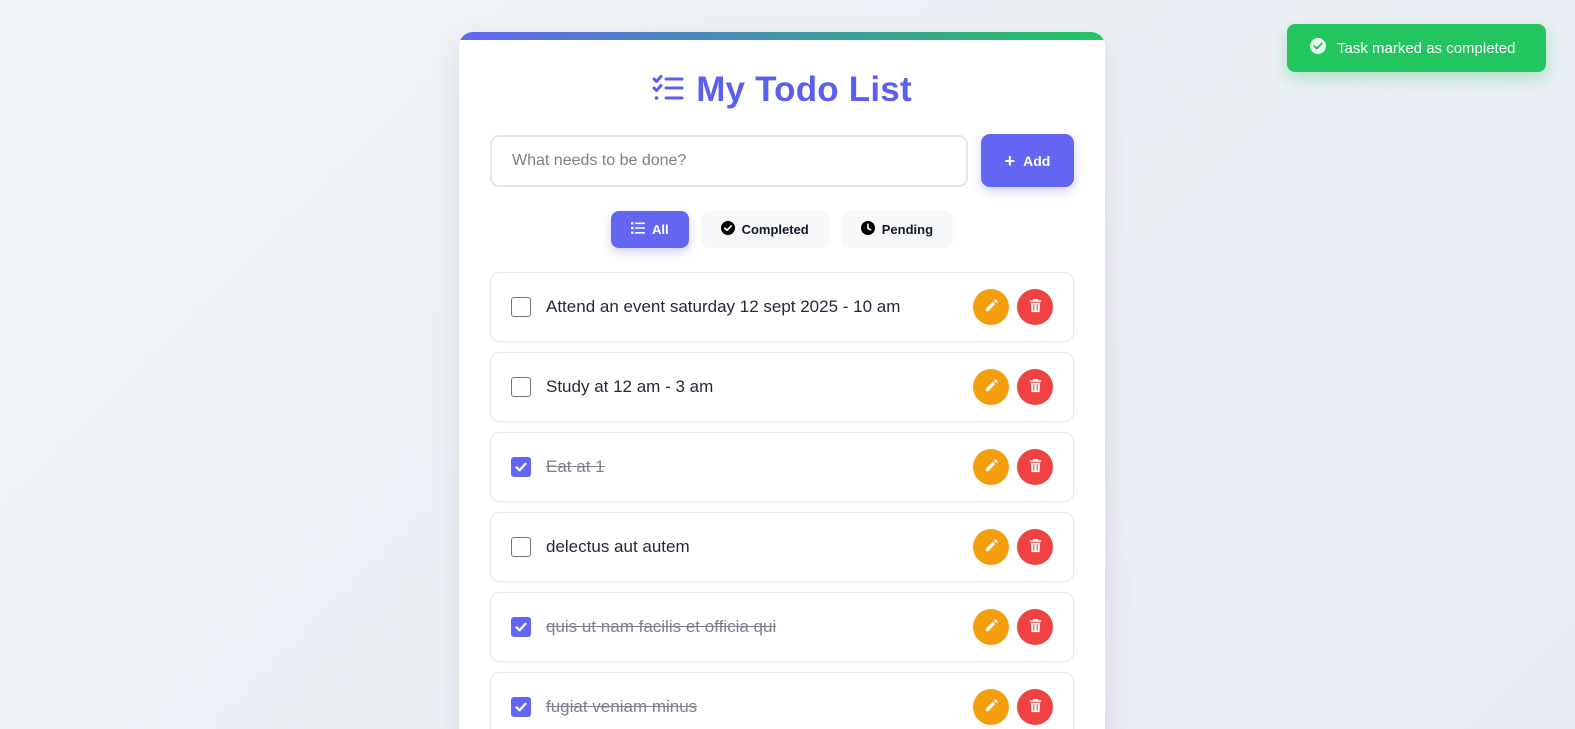 This screenshot has height=729, width=1575. I want to click on filter-completed-button: Completed, so click(764, 229).